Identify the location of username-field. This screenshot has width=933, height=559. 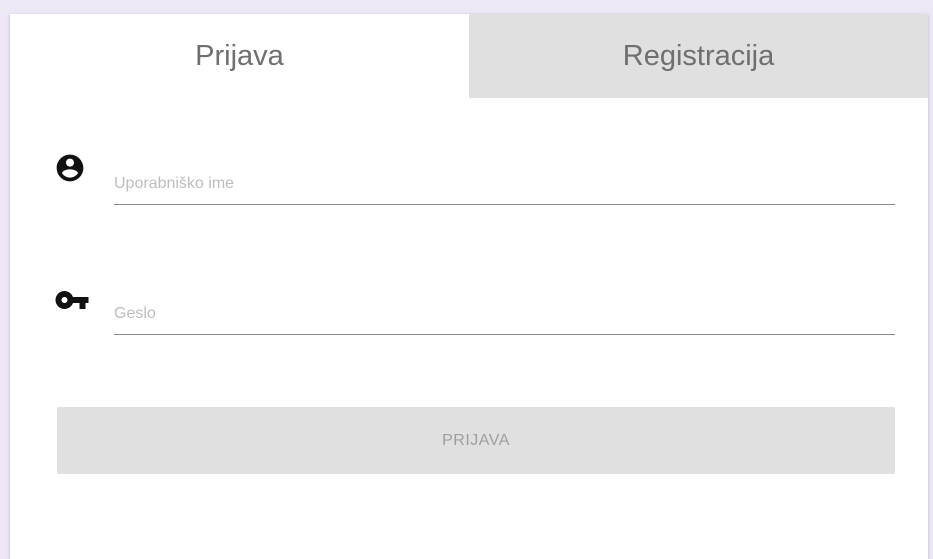
(504, 184).